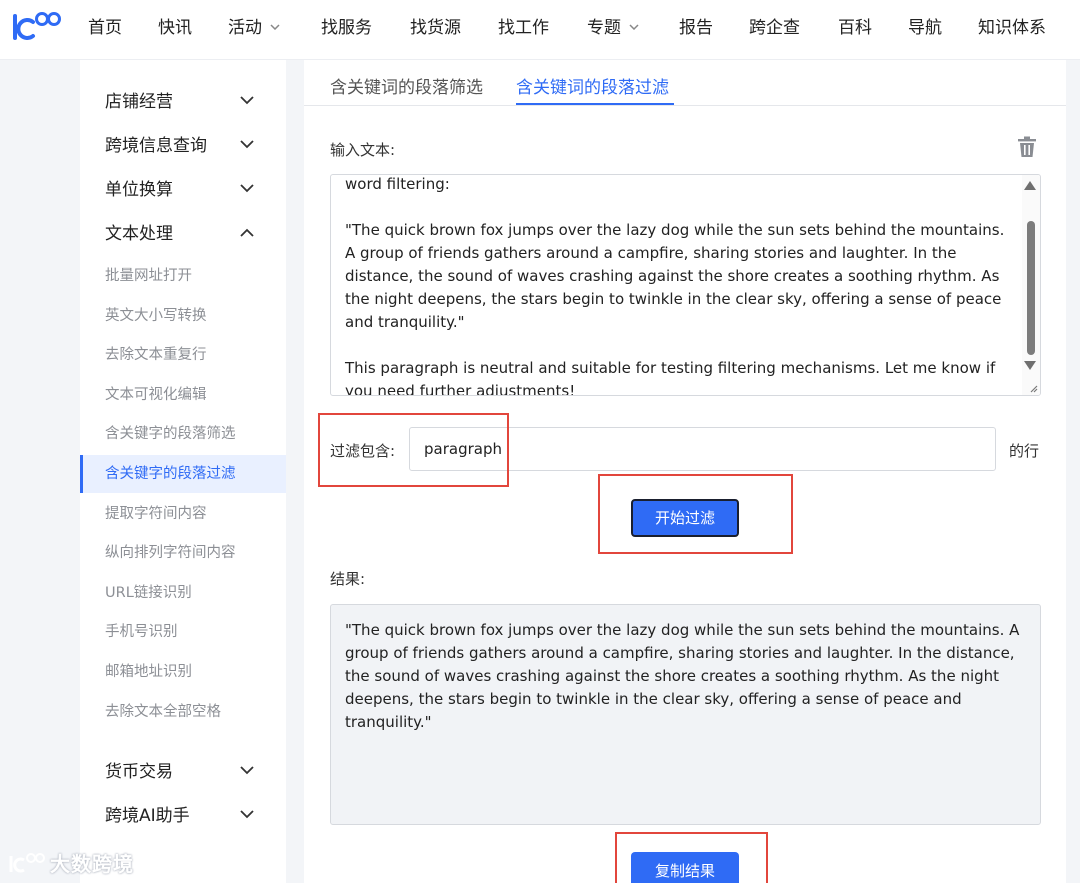 The width and height of the screenshot is (1080, 883). What do you see at coordinates (156, 146) in the screenshot?
I see `sidebar-group-label: 跨境信息查询` at bounding box center [156, 146].